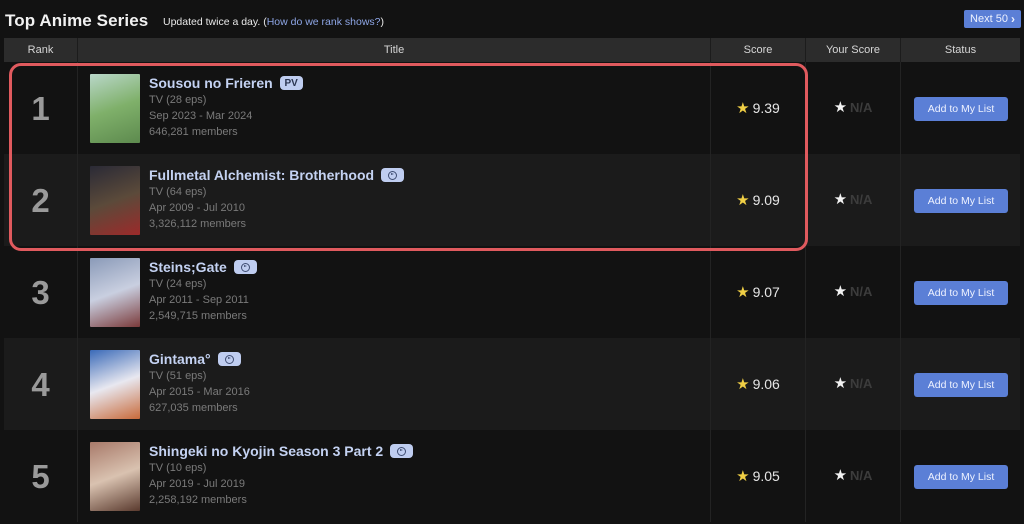 The image size is (1024, 524). I want to click on rank-number: 4, so click(40, 384).